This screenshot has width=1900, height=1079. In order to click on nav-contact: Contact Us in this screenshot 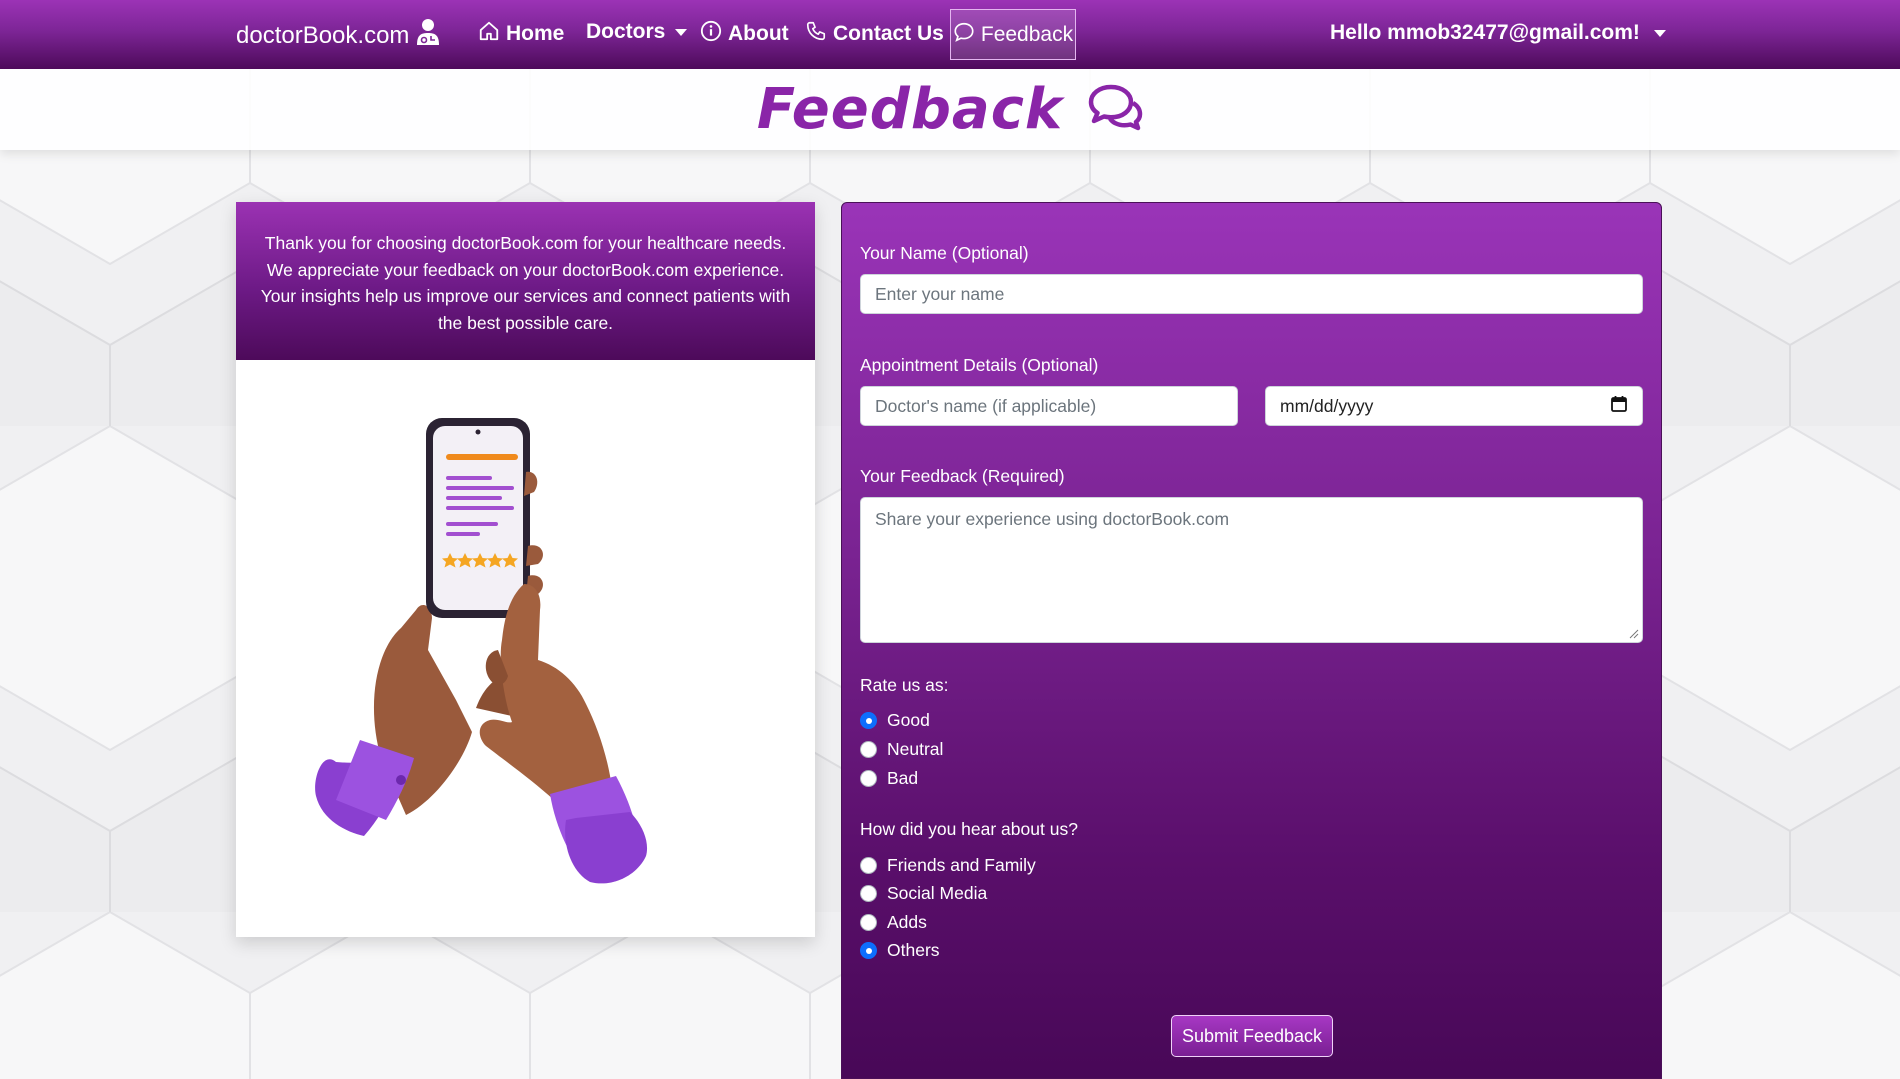, I will do `click(874, 34)`.